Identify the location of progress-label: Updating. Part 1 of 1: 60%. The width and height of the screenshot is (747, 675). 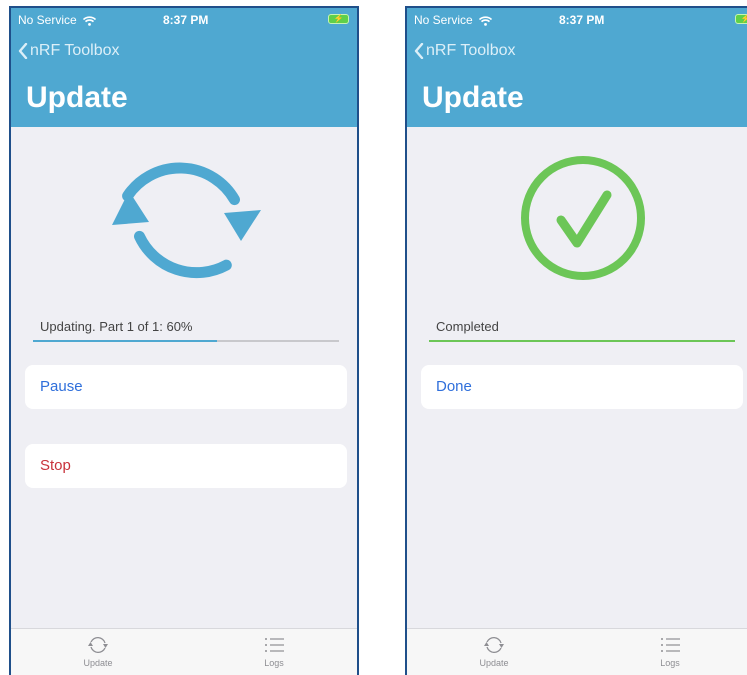
(116, 326).